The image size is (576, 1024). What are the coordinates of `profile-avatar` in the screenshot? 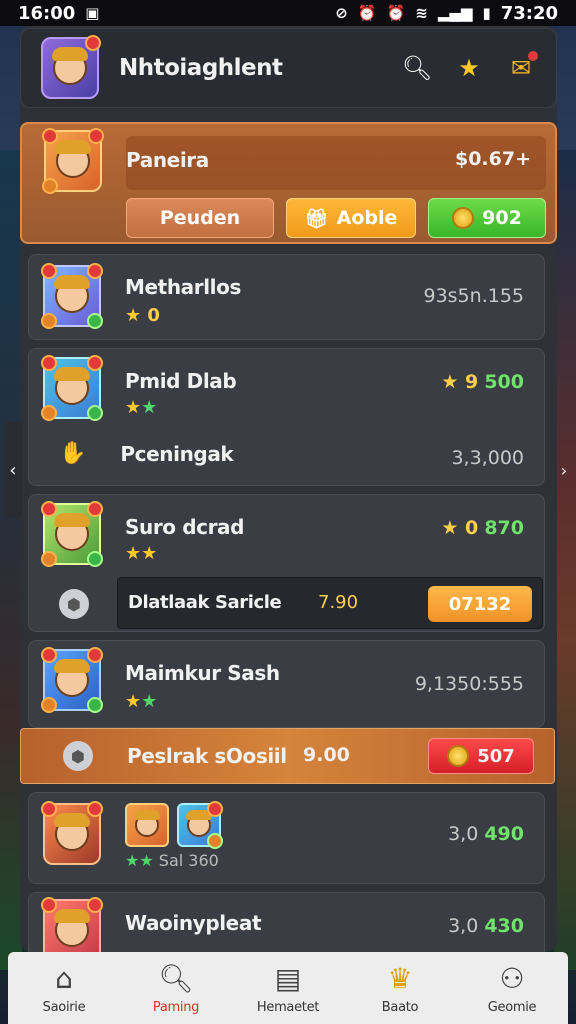 It's located at (71, 67).